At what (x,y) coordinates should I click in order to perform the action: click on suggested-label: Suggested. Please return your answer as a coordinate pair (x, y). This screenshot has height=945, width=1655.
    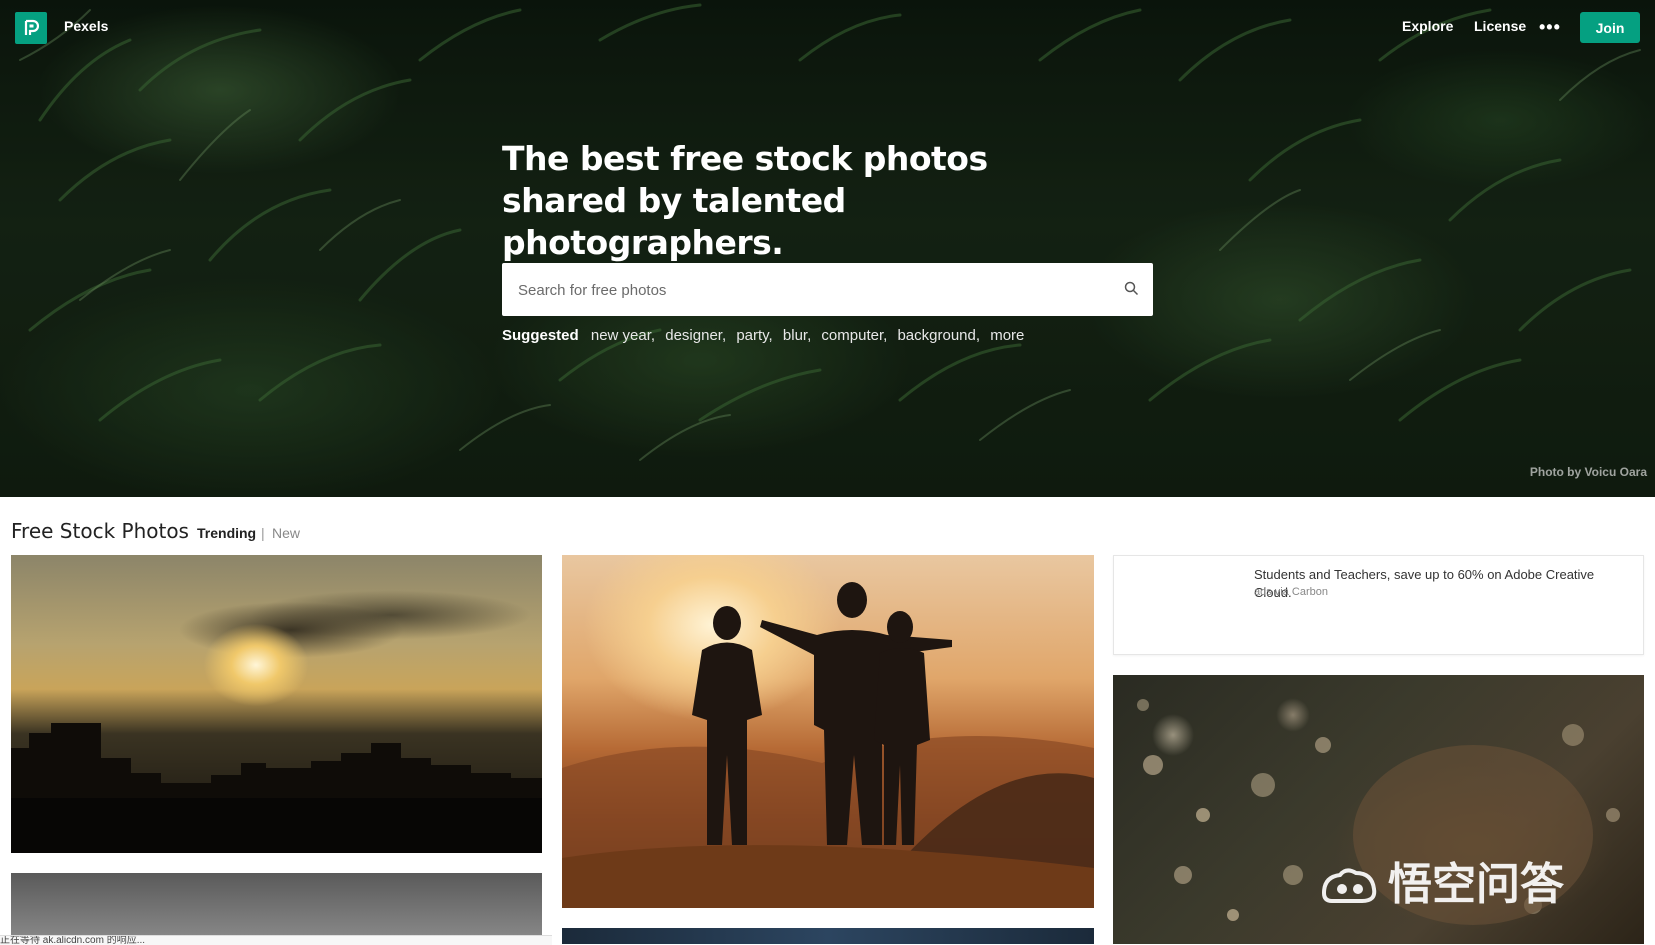
    Looking at the image, I should click on (540, 335).